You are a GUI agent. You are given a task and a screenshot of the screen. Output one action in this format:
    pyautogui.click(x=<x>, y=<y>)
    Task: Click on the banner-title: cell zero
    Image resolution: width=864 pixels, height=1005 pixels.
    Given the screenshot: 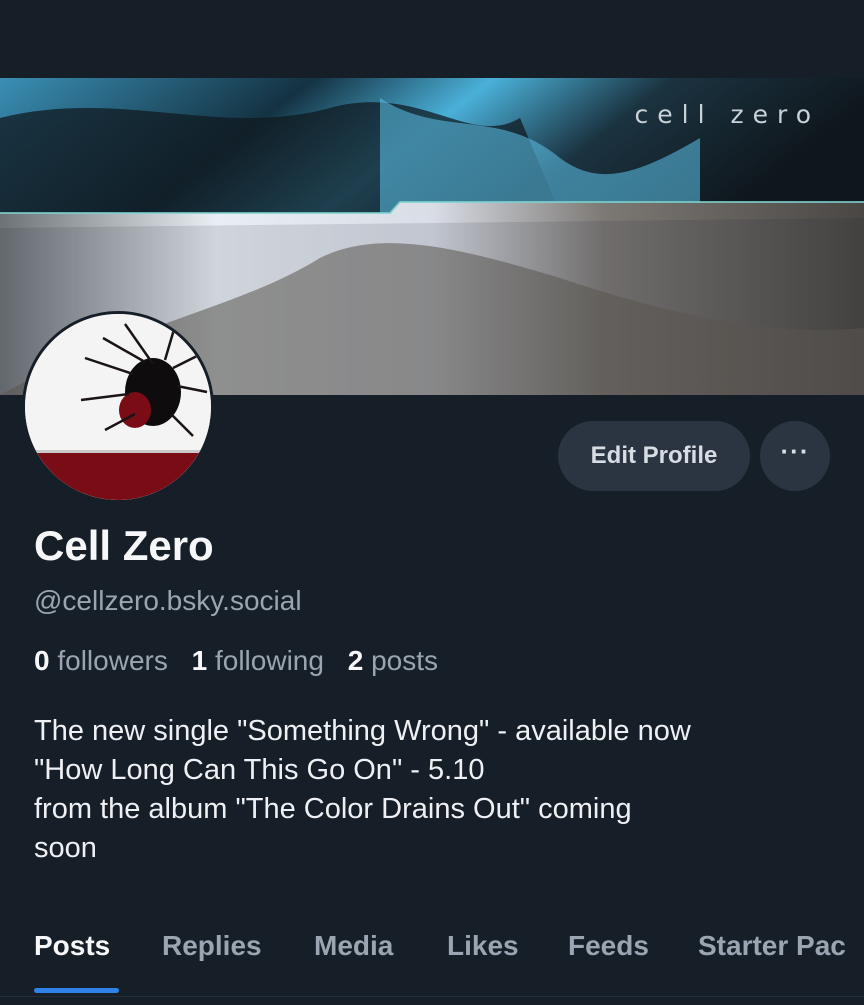 What is the action you would take?
    pyautogui.click(x=727, y=114)
    